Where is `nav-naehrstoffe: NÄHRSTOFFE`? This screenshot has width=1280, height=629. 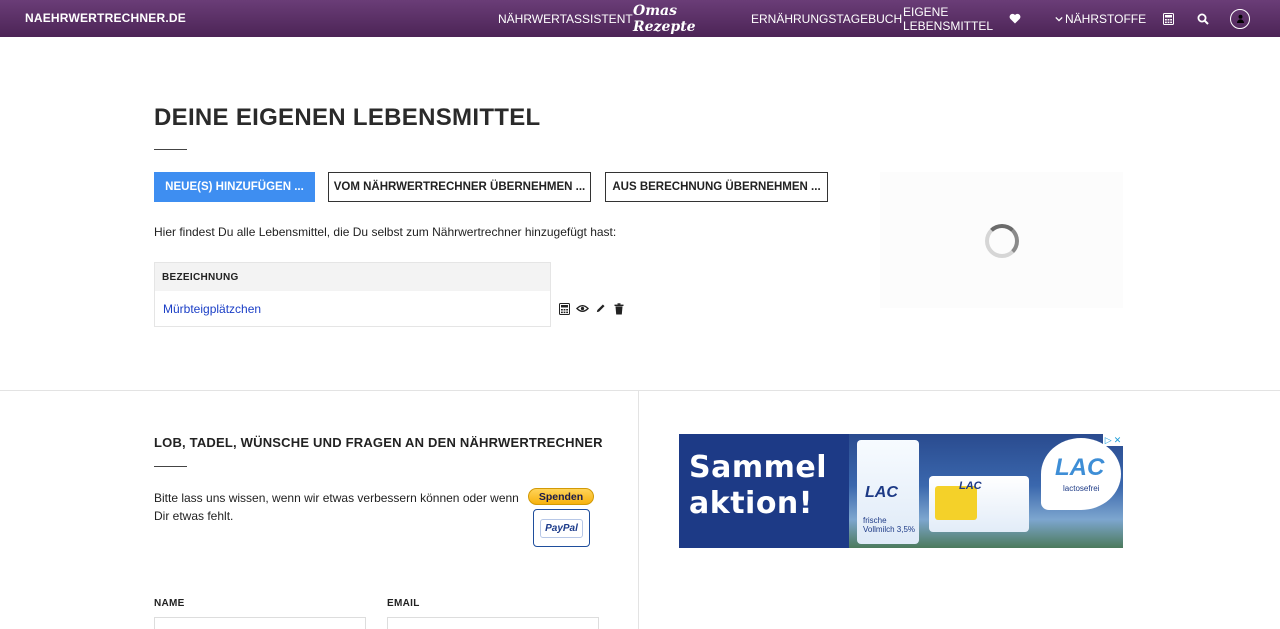
nav-naehrstoffe: NÄHRSTOFFE is located at coordinates (1101, 18).